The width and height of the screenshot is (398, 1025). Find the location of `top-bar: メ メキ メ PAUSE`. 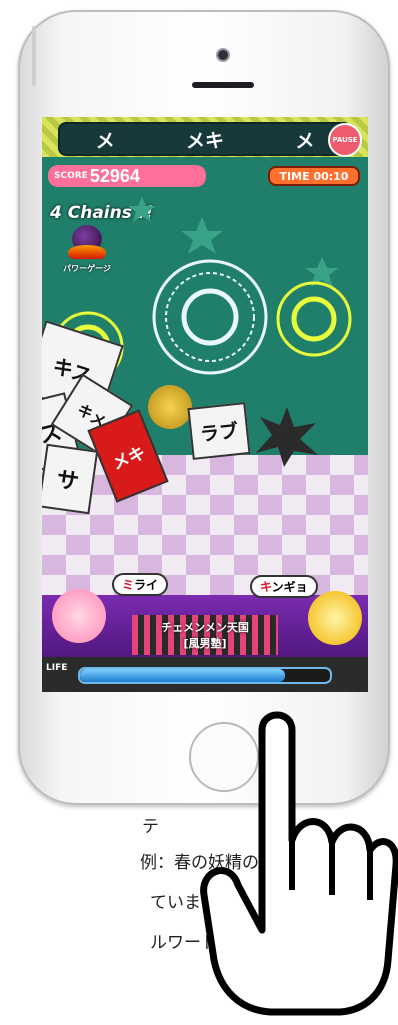

top-bar: メ メキ メ PAUSE is located at coordinates (205, 137).